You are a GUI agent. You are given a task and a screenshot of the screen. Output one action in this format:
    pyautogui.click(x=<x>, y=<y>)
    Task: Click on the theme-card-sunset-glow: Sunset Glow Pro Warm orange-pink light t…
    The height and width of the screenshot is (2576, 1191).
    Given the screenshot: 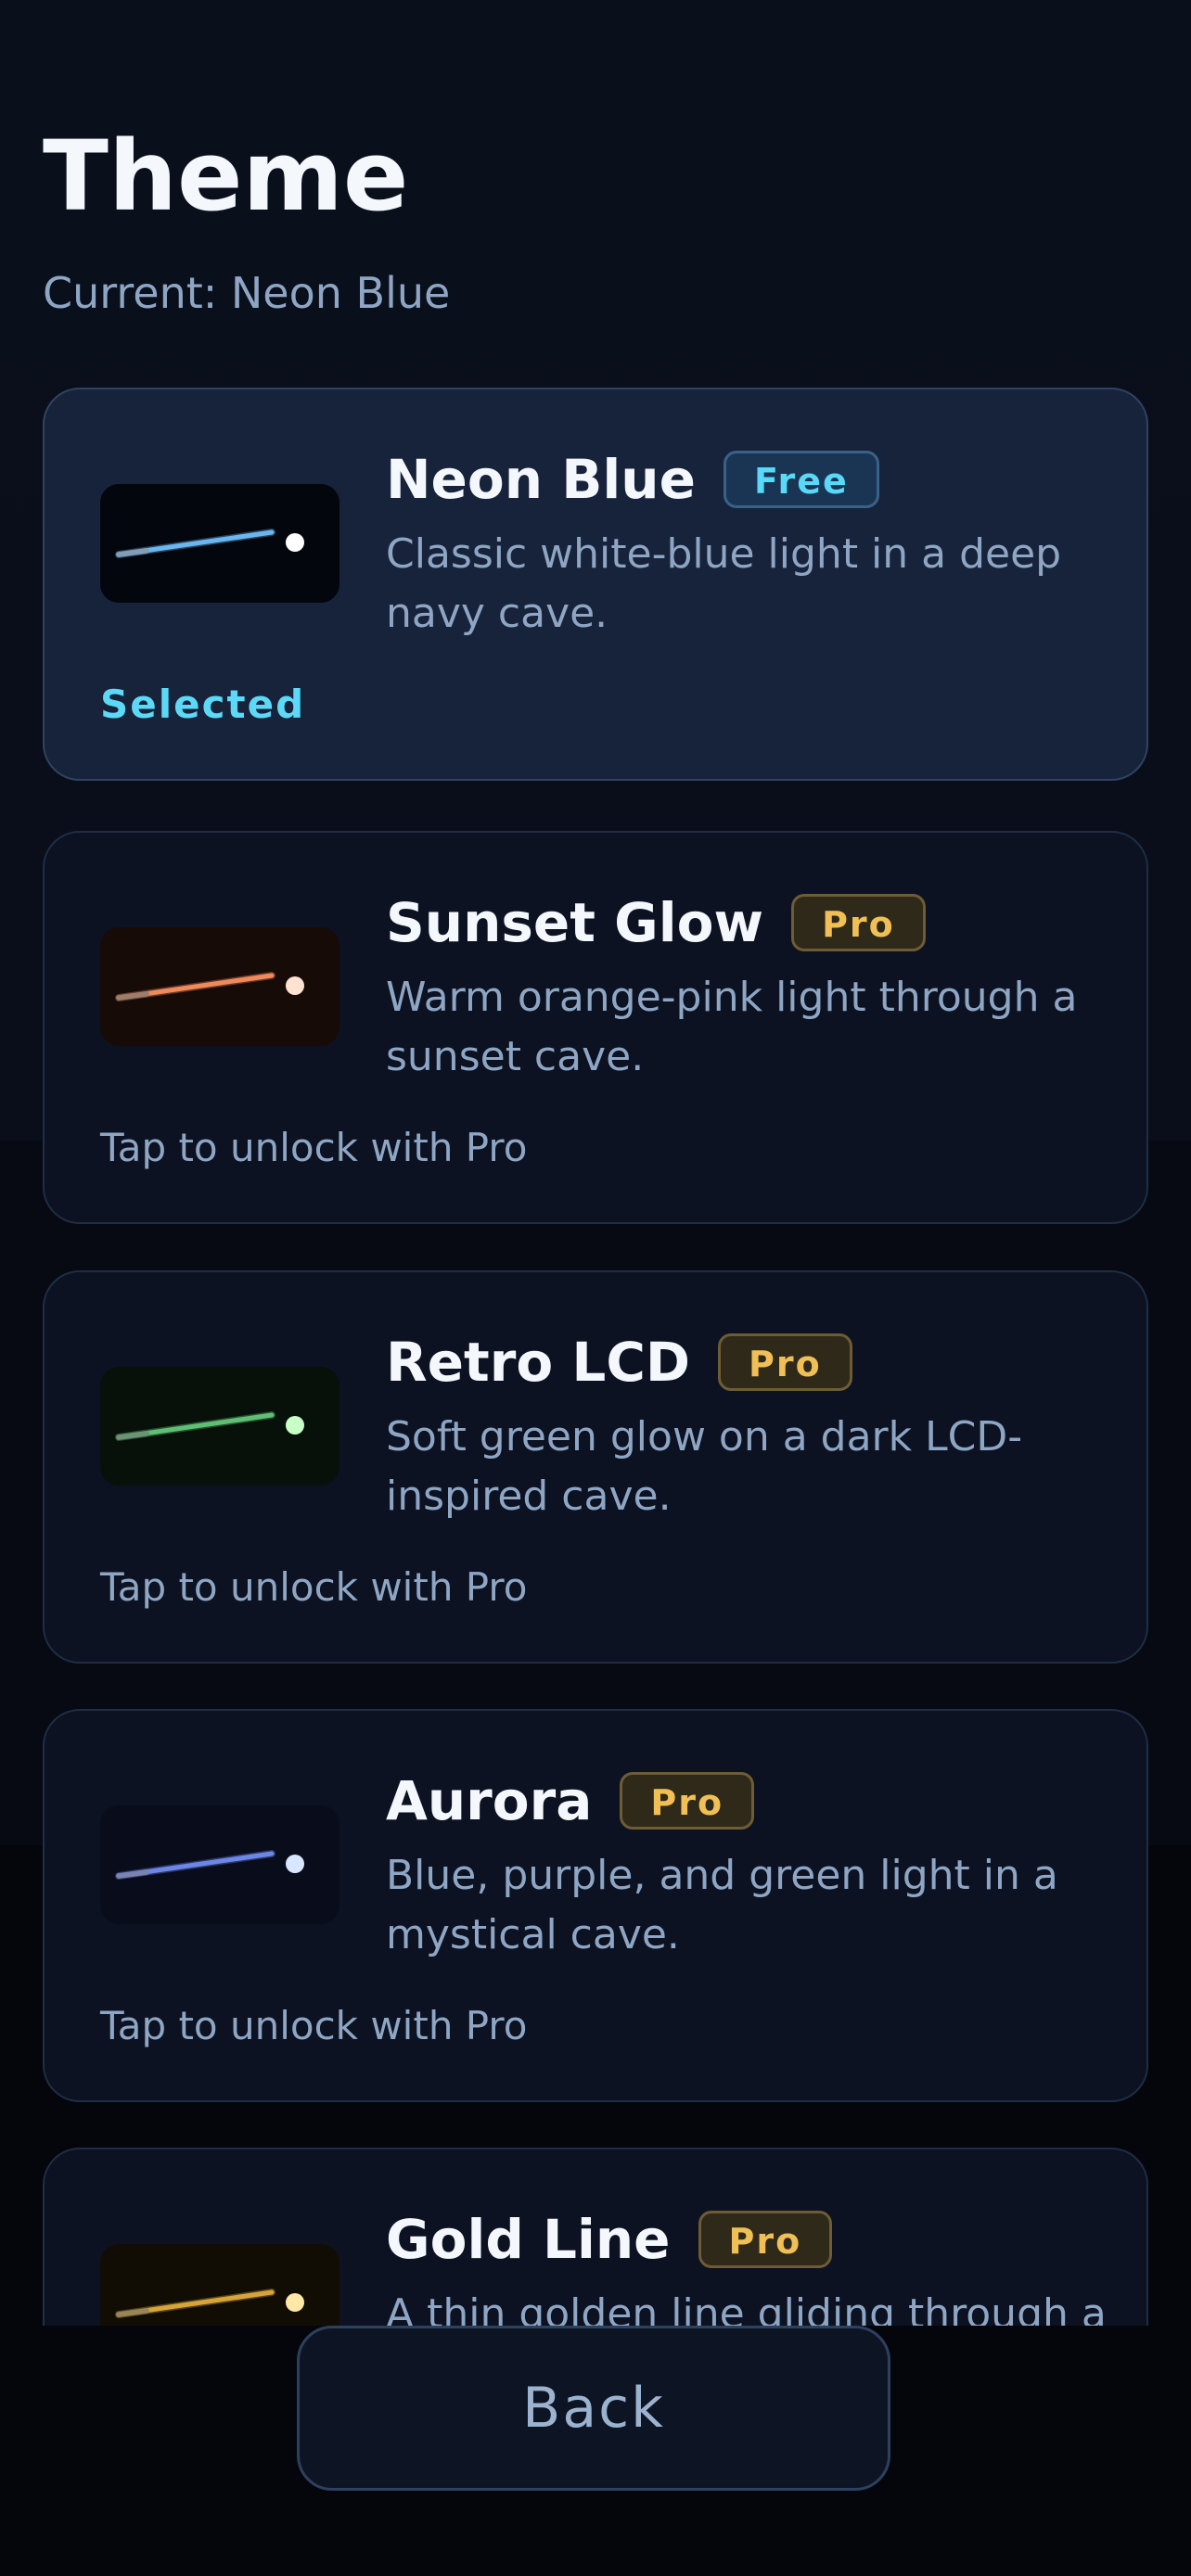 What is the action you would take?
    pyautogui.click(x=595, y=1028)
    